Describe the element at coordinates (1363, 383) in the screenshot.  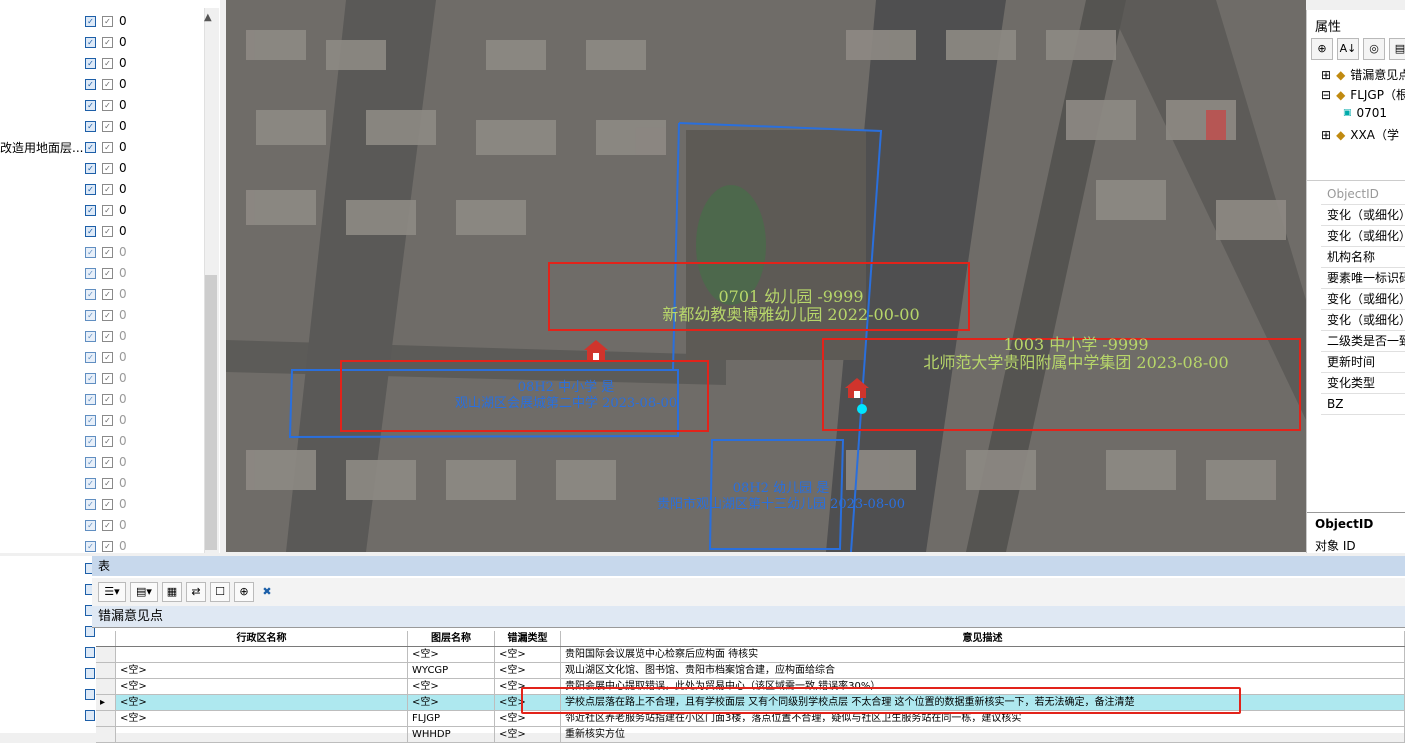
I see `property-field: 变化类型` at that location.